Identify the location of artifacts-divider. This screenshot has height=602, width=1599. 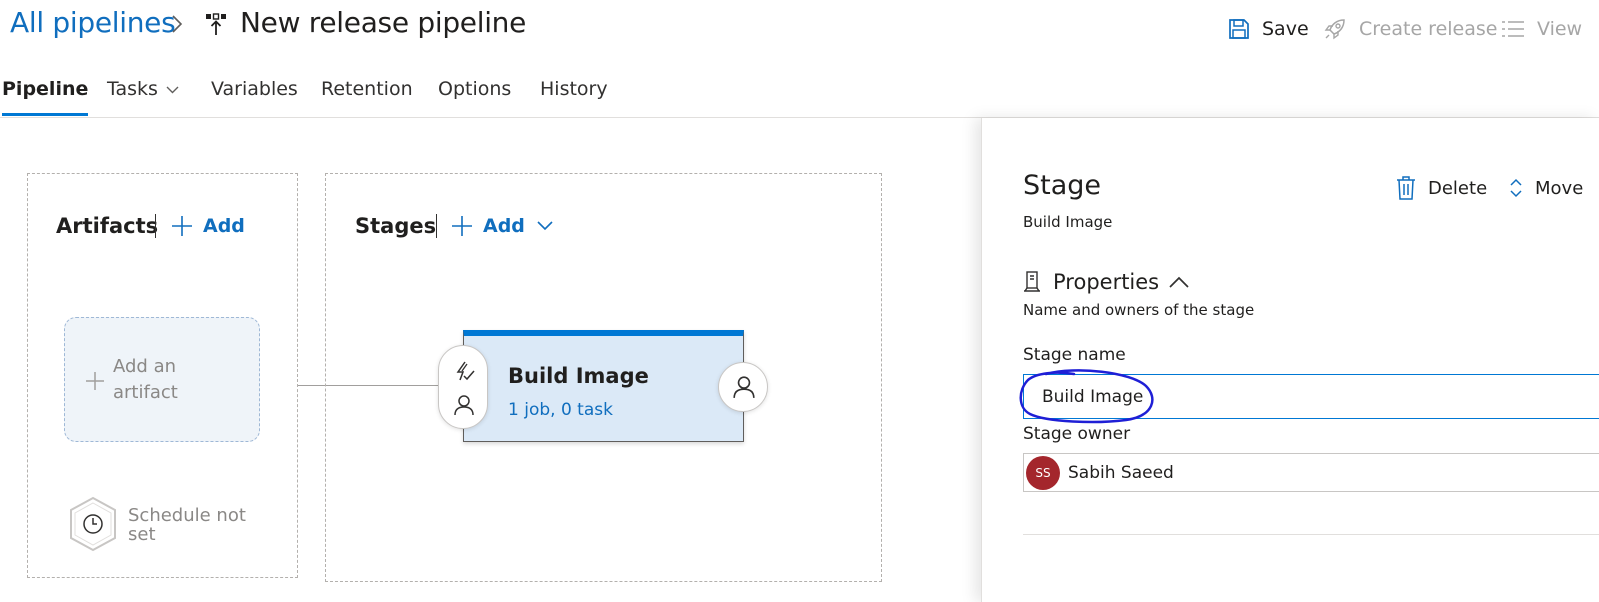
(155, 226).